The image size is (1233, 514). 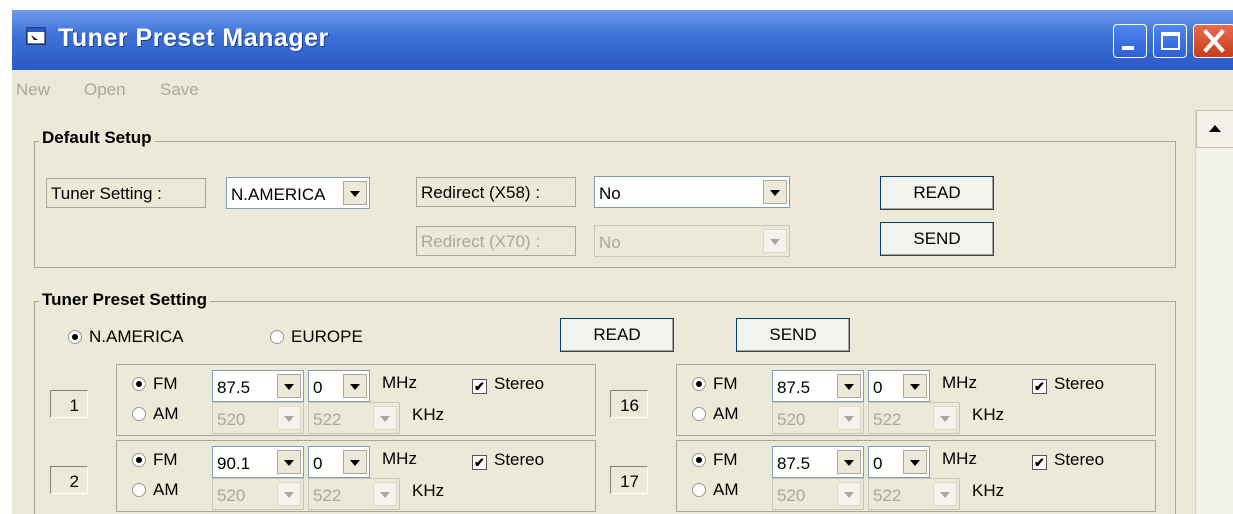 I want to click on default-send-button: SEND, so click(x=937, y=239).